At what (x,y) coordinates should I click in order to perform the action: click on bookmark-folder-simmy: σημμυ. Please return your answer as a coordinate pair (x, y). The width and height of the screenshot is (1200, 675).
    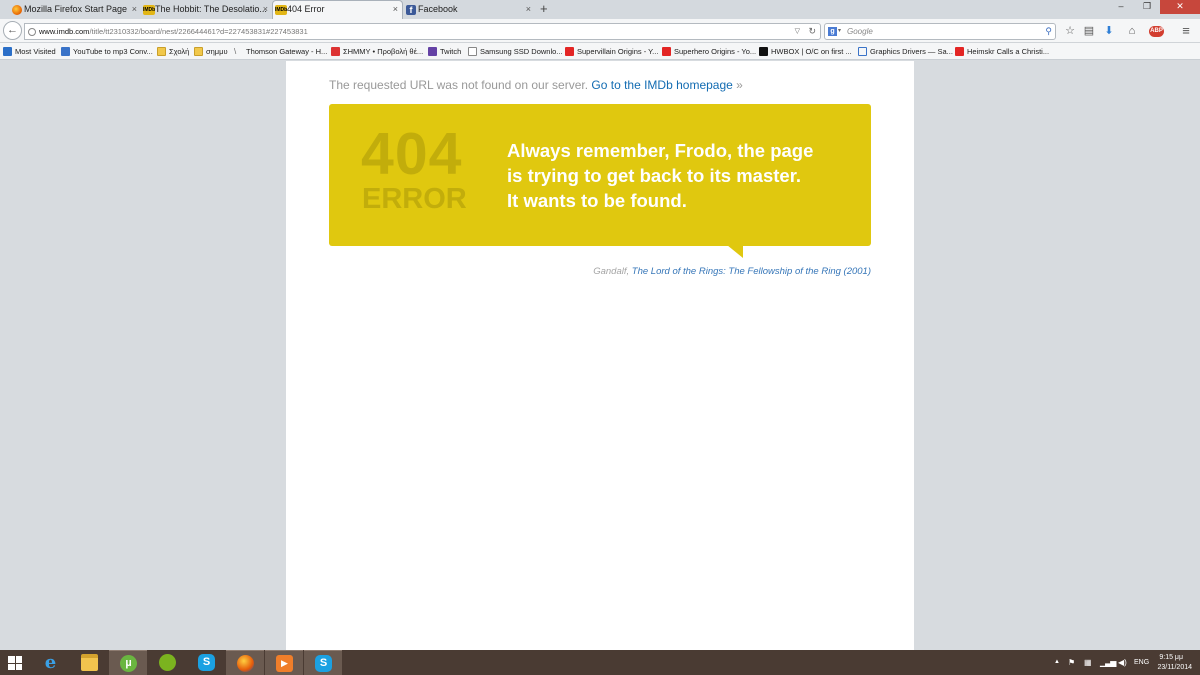
    Looking at the image, I should click on (211, 51).